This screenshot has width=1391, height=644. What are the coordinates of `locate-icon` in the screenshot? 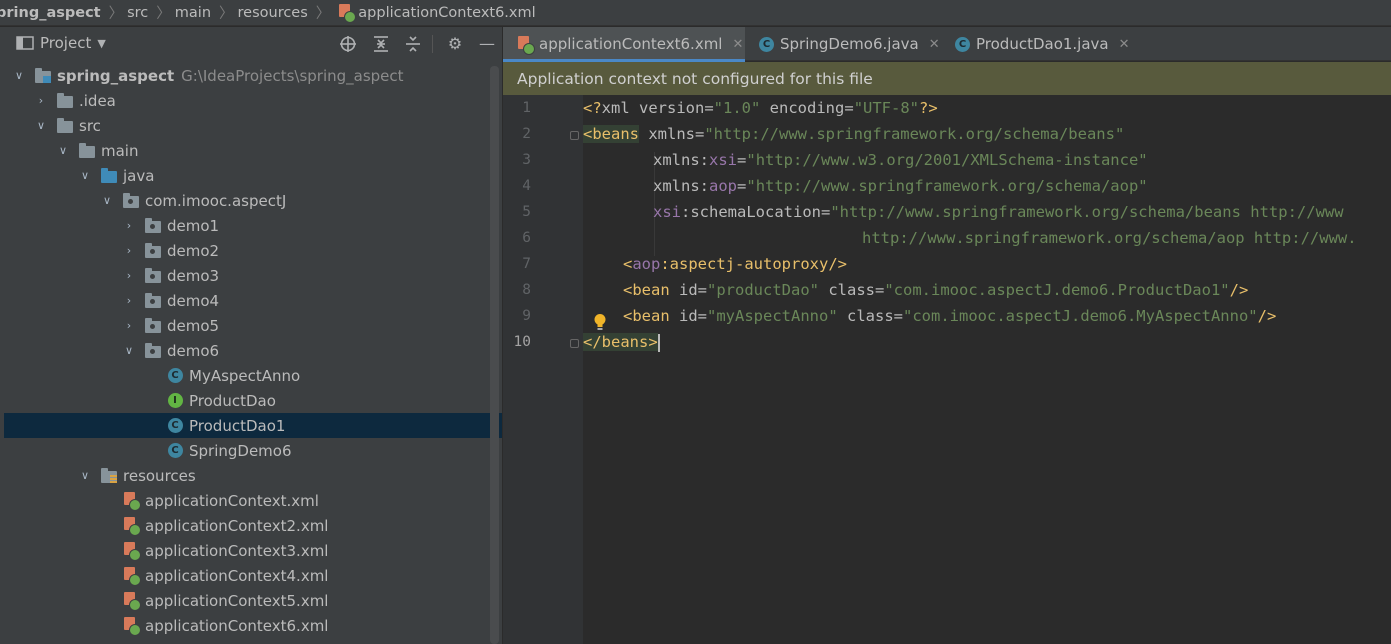 It's located at (348, 44).